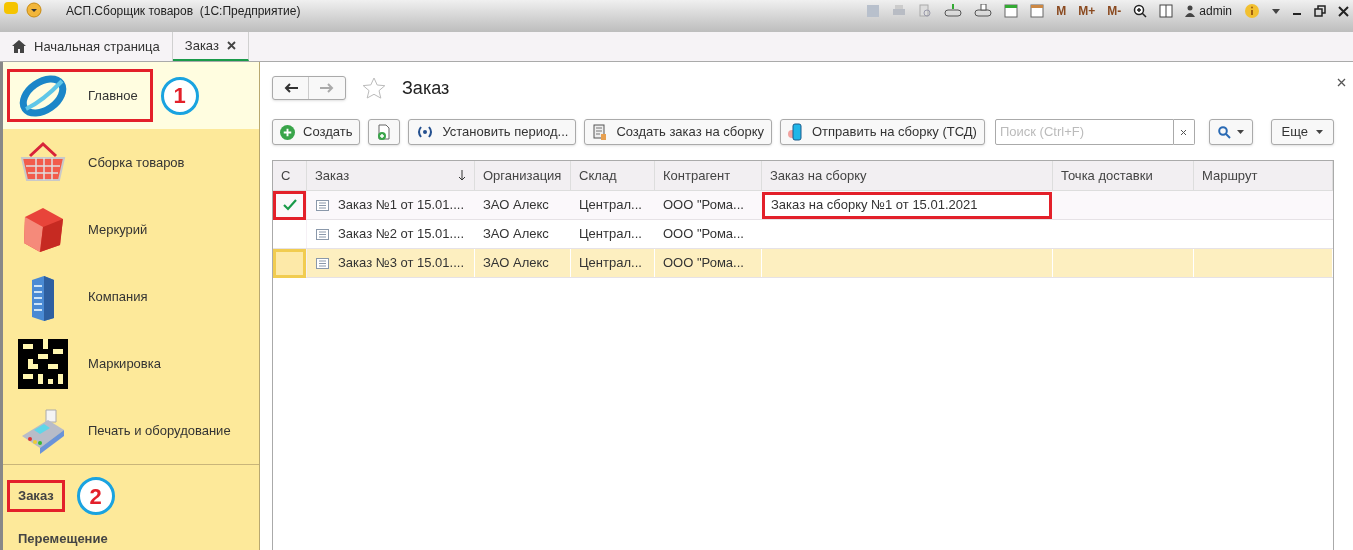 The width and height of the screenshot is (1353, 550). What do you see at coordinates (19, 46) in the screenshot?
I see `home-icon` at bounding box center [19, 46].